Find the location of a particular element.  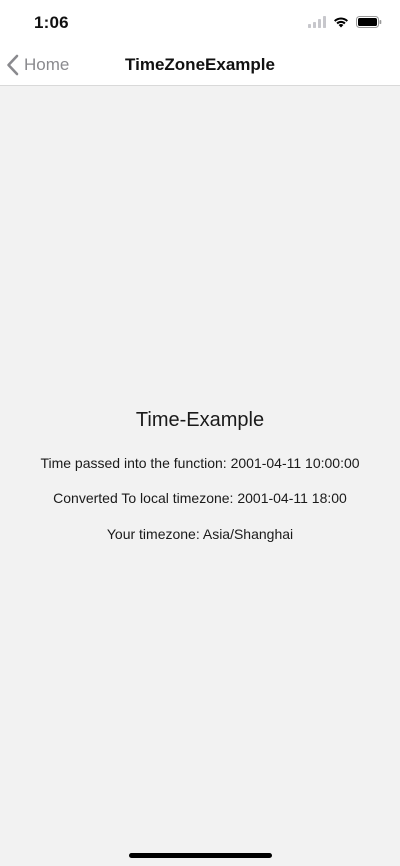

home-indicator is located at coordinates (200, 855).